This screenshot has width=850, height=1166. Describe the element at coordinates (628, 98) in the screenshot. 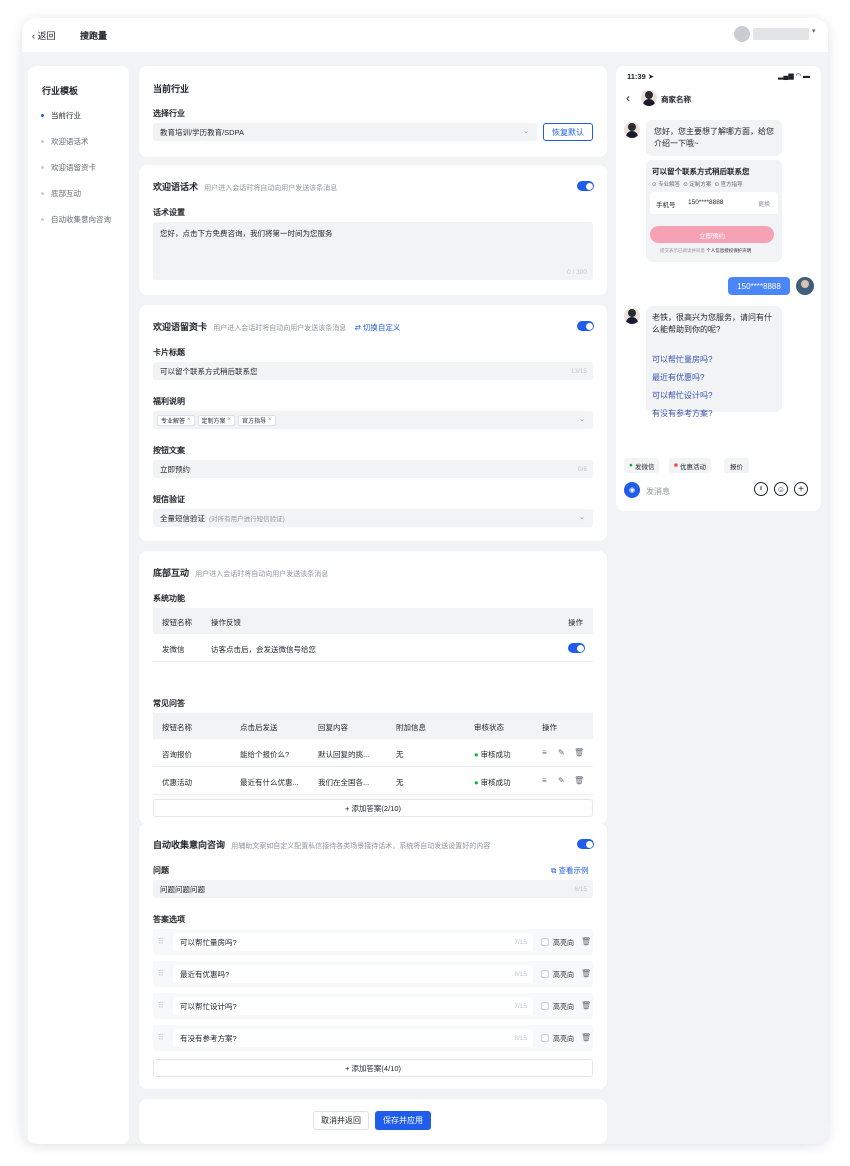

I see `back-icon: ‹` at that location.